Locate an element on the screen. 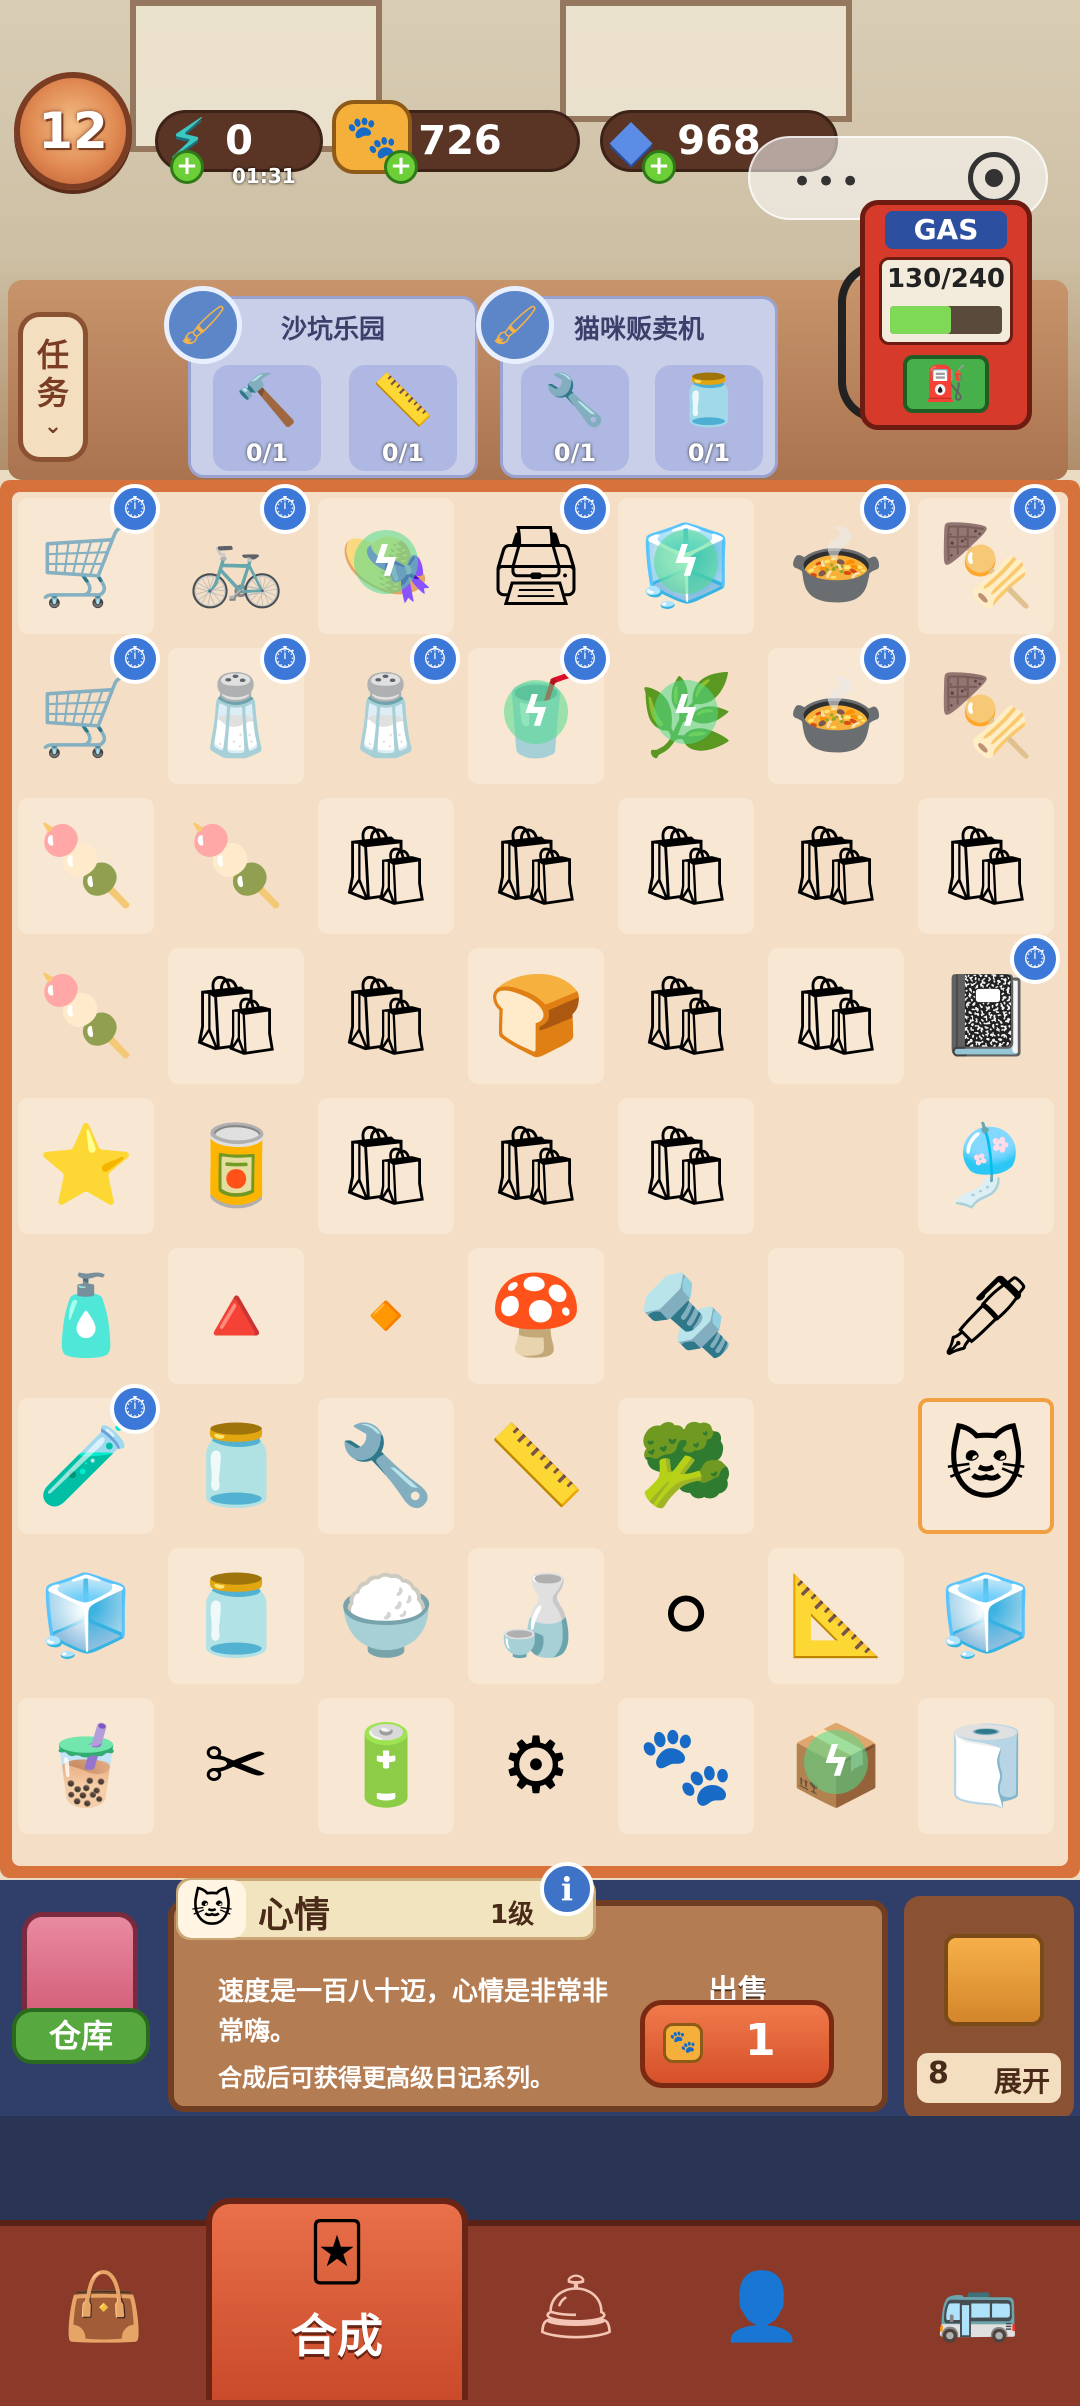 The width and height of the screenshot is (1080, 2406). gem-shard-icon: 🔺 is located at coordinates (236, 1316).